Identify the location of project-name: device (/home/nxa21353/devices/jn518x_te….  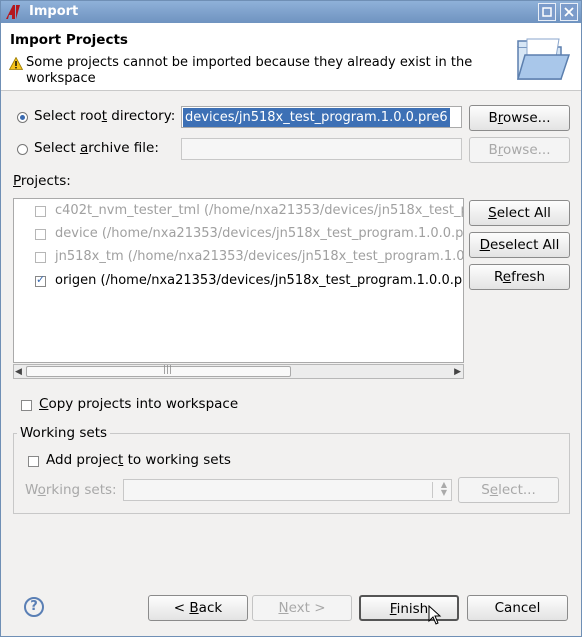
(259, 233).